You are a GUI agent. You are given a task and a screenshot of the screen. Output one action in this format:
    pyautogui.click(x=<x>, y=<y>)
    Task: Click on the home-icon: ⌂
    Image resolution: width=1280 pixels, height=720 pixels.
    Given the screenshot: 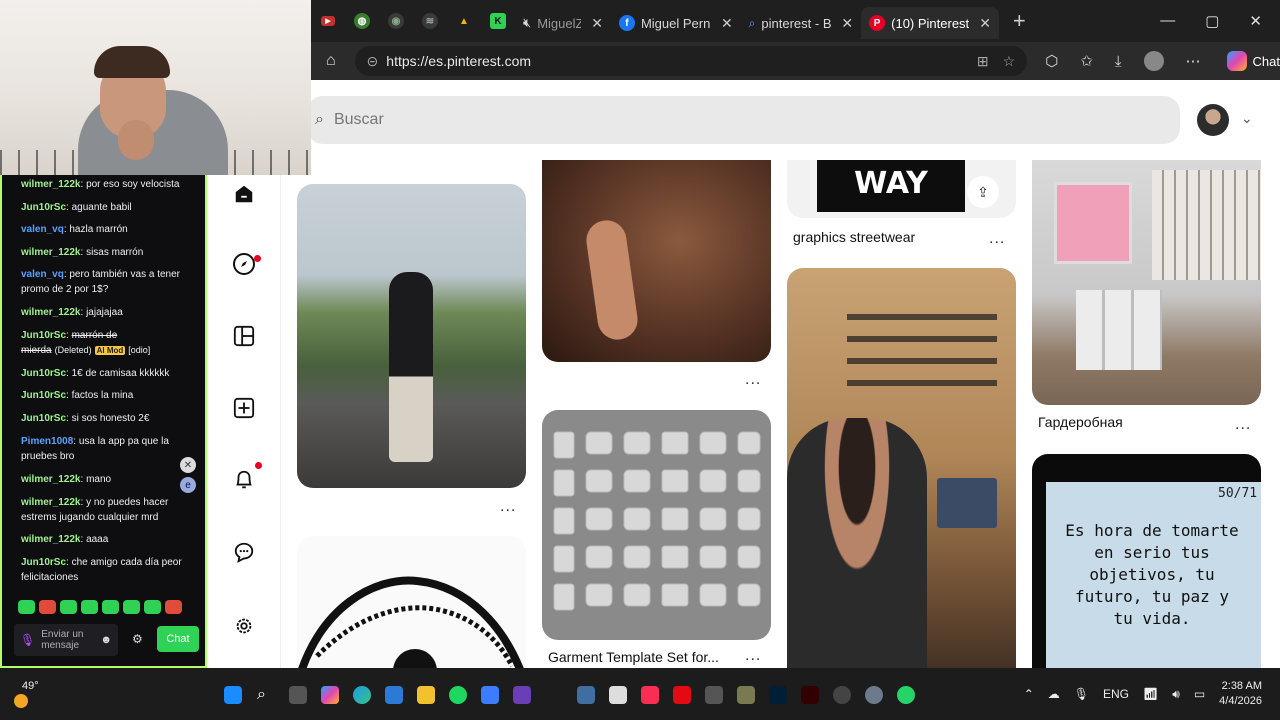 What is the action you would take?
    pyautogui.click(x=331, y=61)
    